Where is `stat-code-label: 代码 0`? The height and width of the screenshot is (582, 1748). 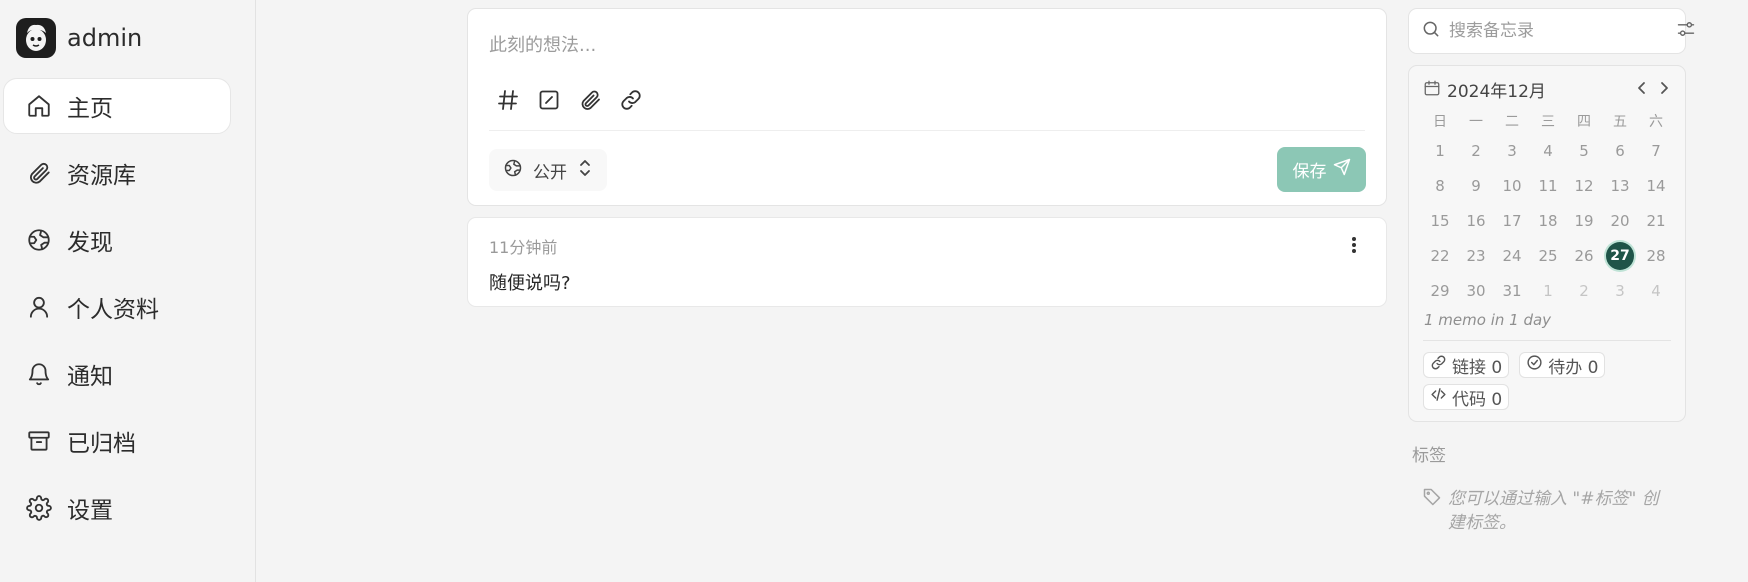 stat-code-label: 代码 0 is located at coordinates (1477, 399).